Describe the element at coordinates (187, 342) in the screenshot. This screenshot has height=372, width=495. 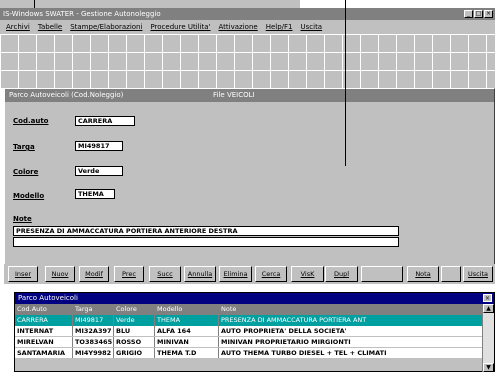
I see `table-cell: MINIVAN` at that location.